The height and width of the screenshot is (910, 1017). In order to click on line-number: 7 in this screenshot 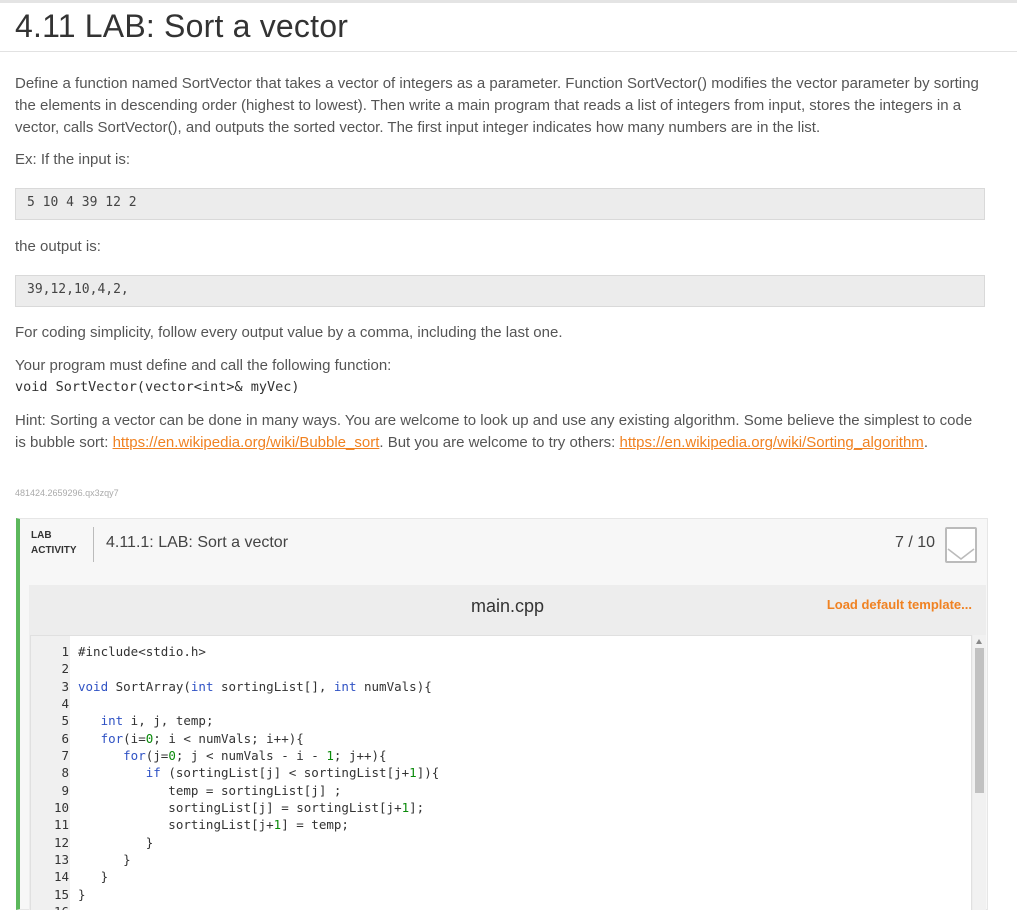, I will do `click(65, 755)`.